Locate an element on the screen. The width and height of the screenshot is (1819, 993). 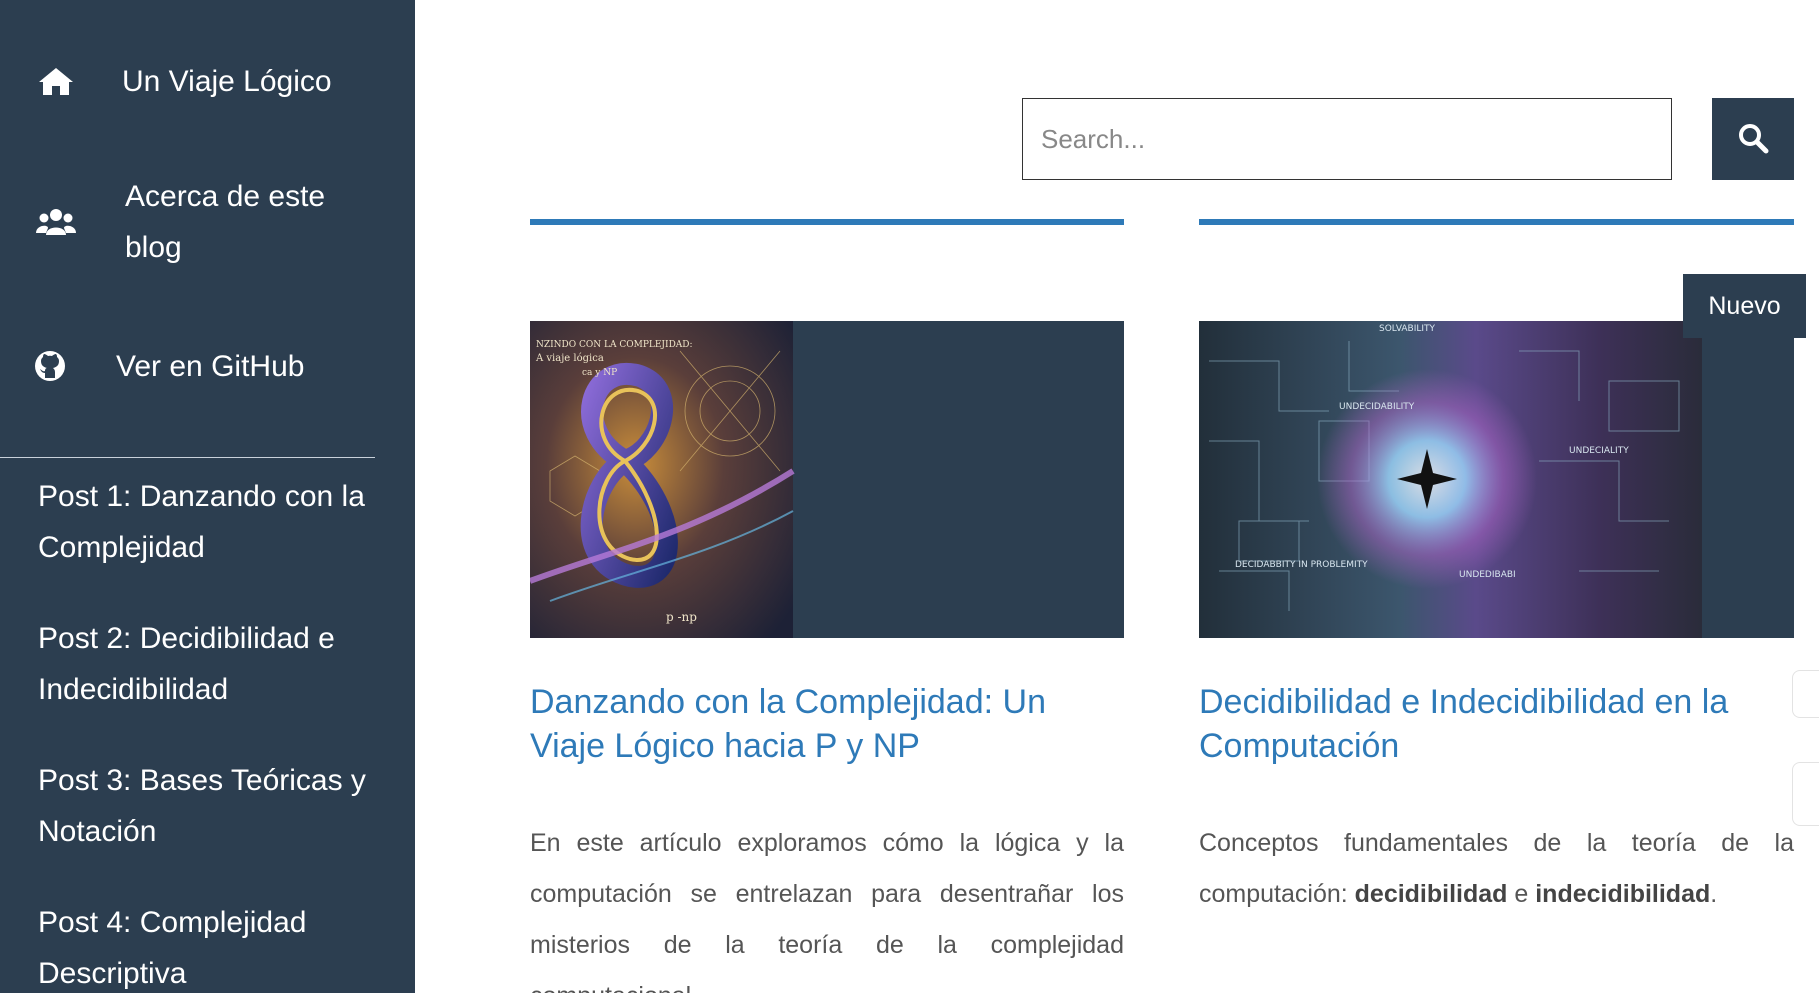
card-1-art-caption-3: ca y NP is located at coordinates (599, 373).